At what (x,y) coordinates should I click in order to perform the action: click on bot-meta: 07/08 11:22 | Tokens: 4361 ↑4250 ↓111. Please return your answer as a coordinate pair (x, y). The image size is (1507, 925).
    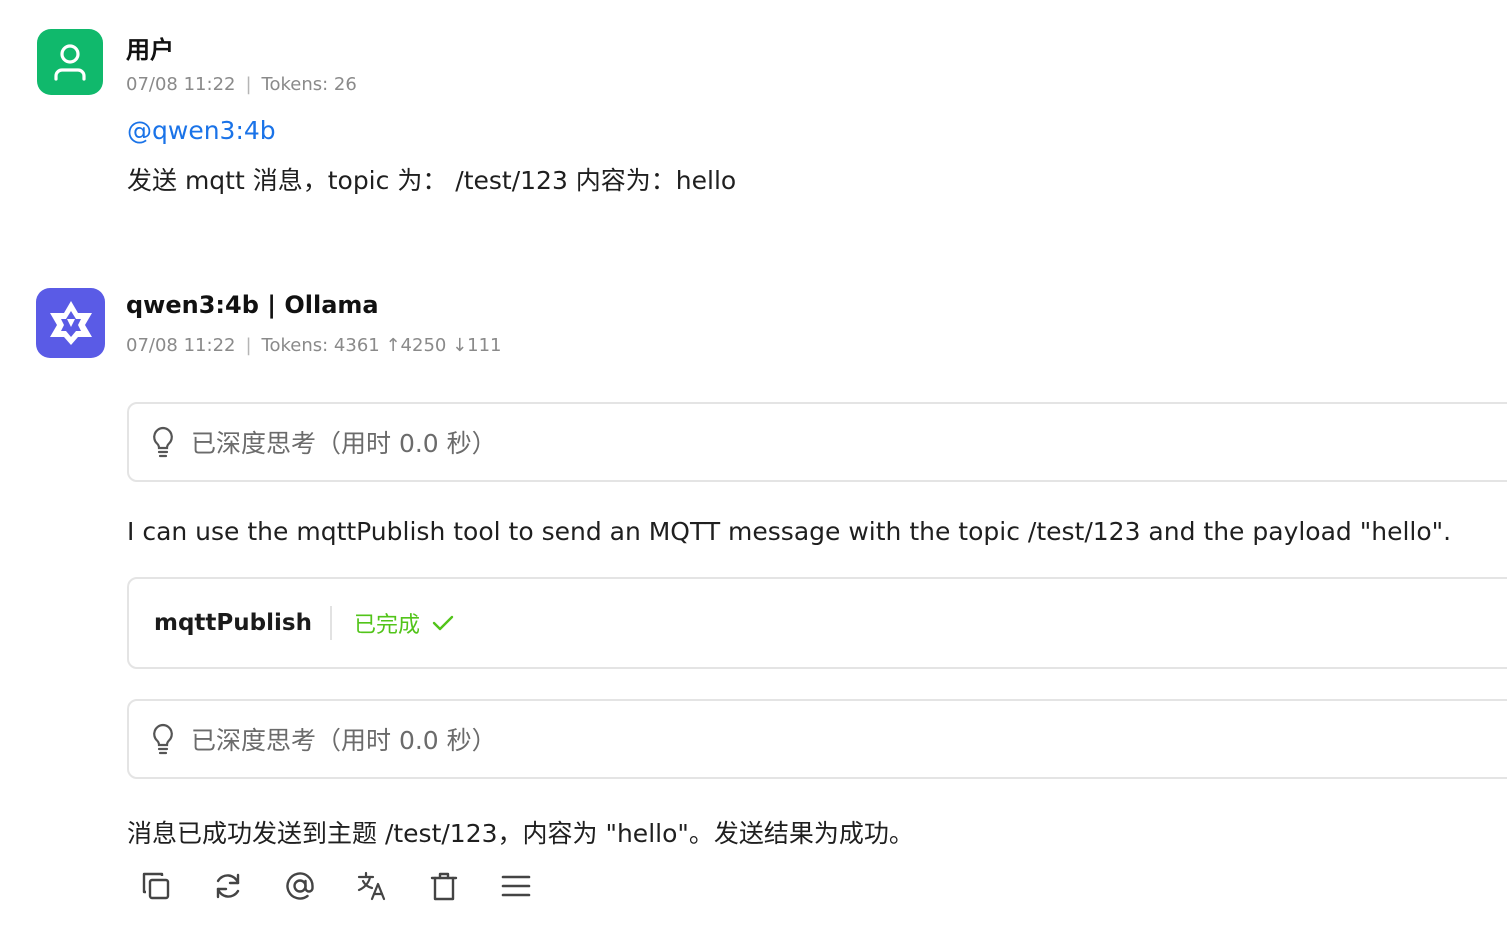
    Looking at the image, I should click on (314, 345).